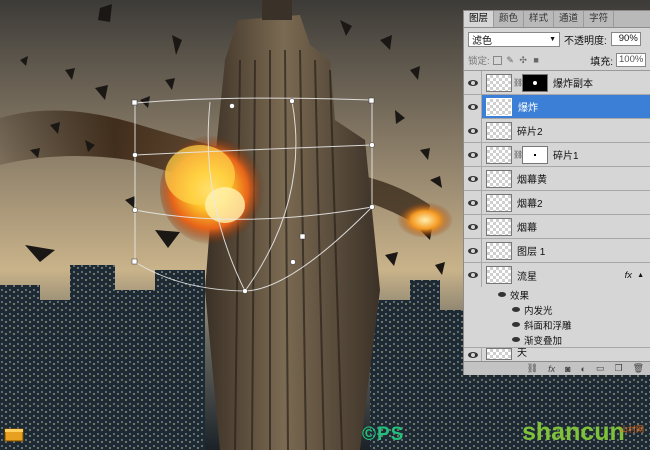  I want to click on layer-row: ⛓ 碎片1, so click(557, 154).